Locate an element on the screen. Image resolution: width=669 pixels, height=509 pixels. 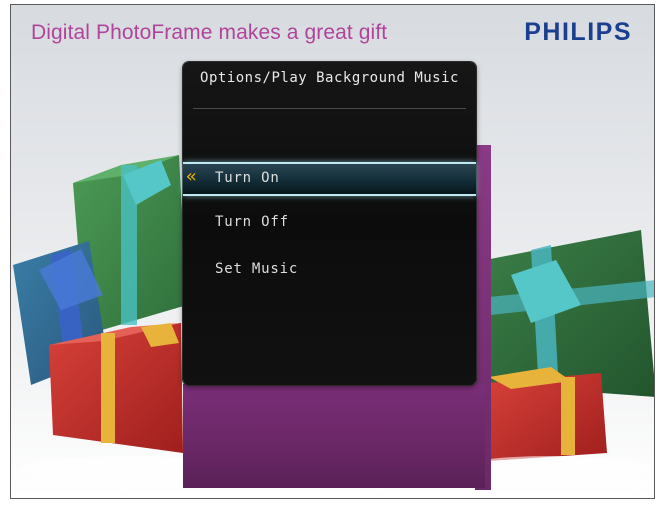
menu-item-label: Turn Off is located at coordinates (252, 222).